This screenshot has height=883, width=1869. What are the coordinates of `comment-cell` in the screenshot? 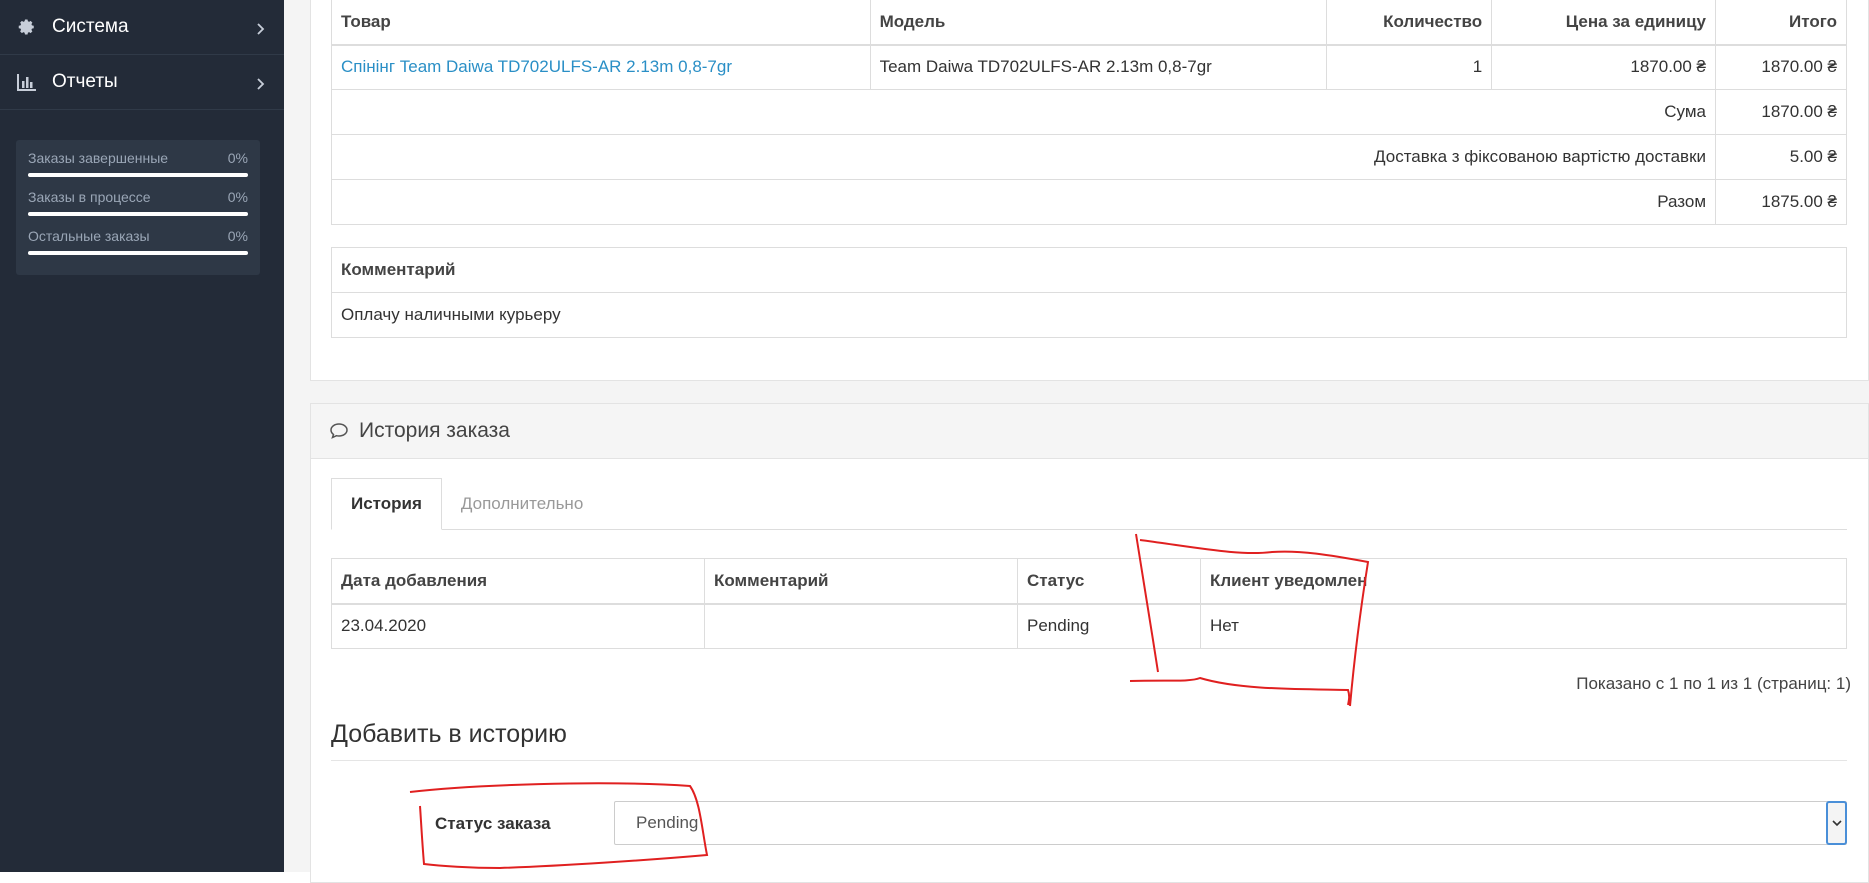 It's located at (861, 626).